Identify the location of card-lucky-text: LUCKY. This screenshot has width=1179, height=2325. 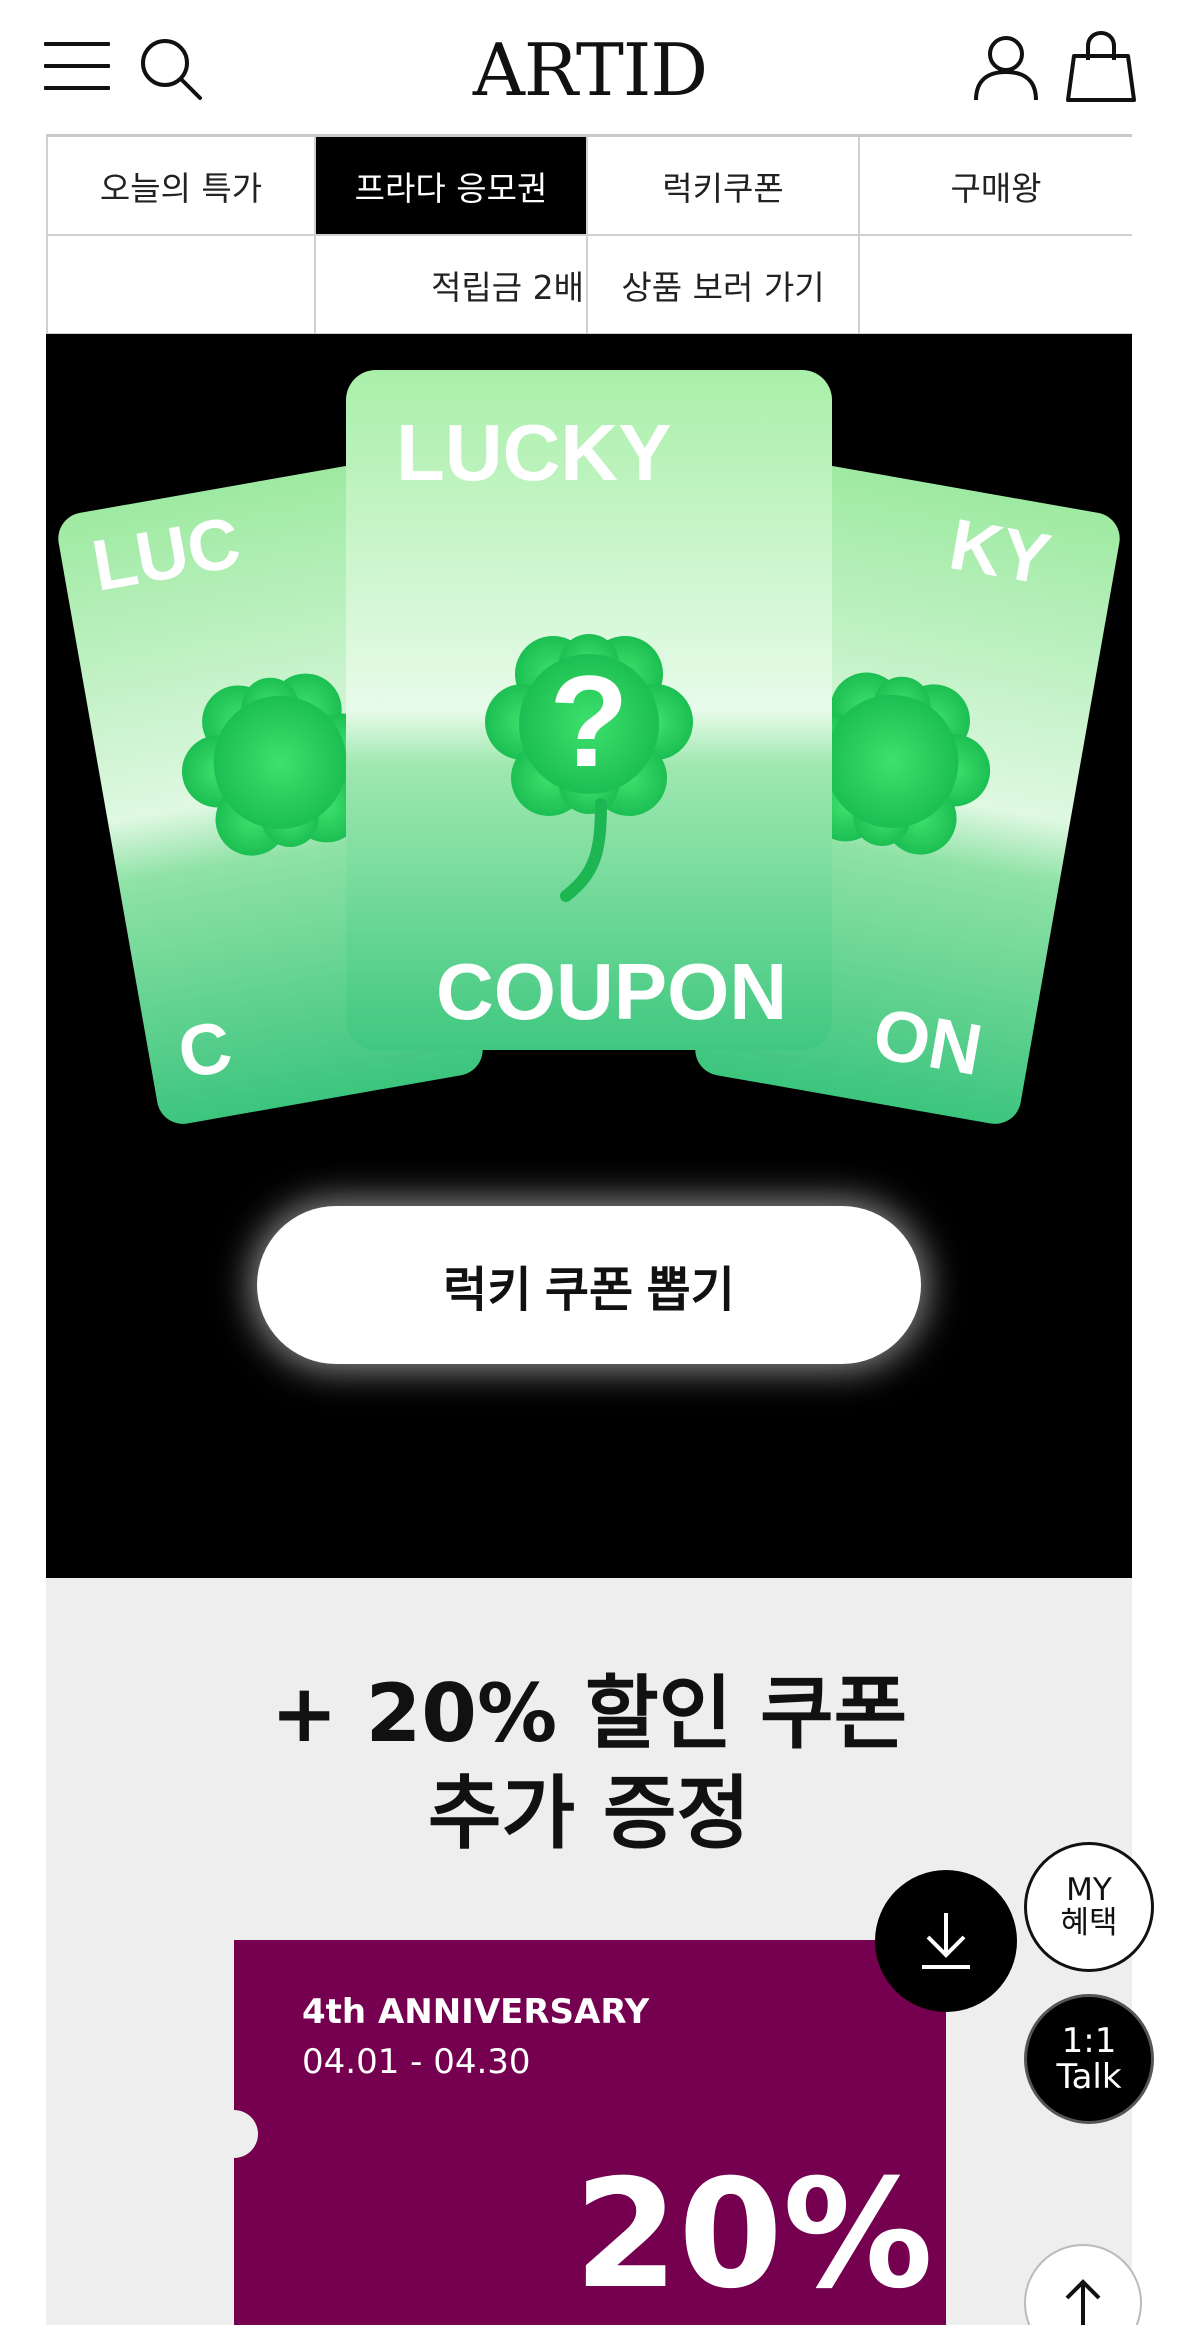
(534, 452).